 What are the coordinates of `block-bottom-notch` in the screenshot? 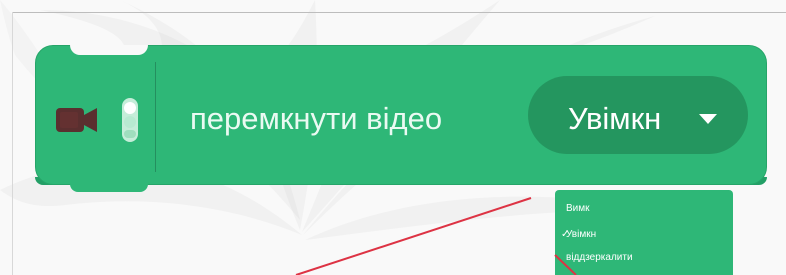 It's located at (109, 188).